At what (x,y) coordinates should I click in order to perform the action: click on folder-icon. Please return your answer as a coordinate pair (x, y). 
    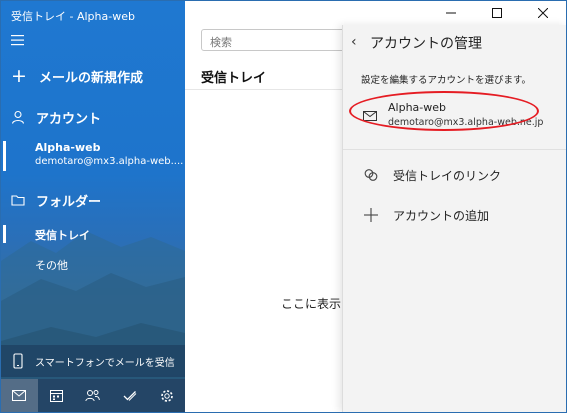
    Looking at the image, I should click on (21, 200).